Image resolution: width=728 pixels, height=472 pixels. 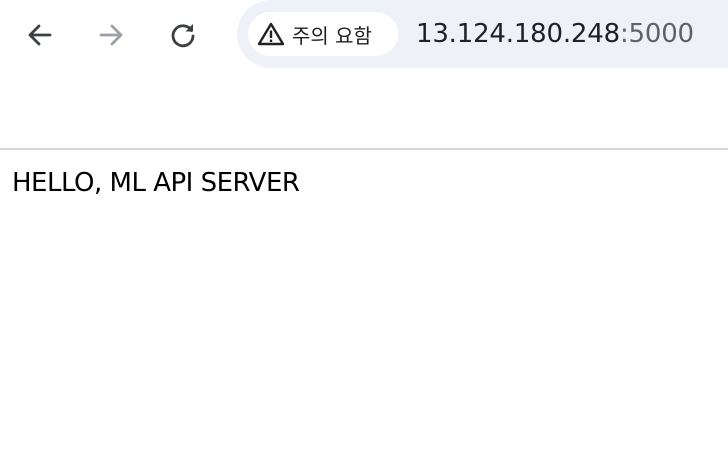 I want to click on security-label: 주의 요함, so click(x=332, y=35).